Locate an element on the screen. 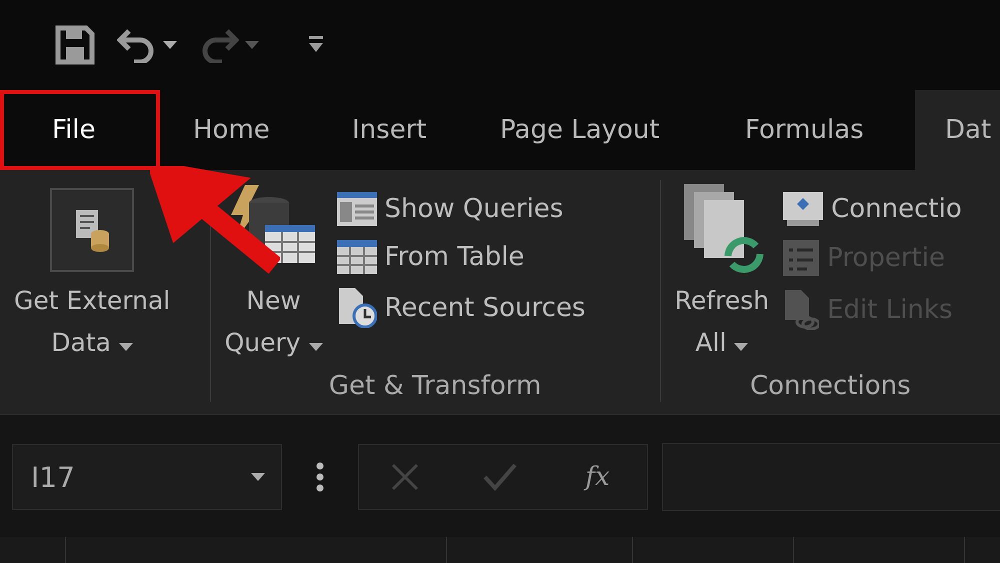 This screenshot has height=563, width=1000. ribbon-tab: Page Layout is located at coordinates (582, 130).